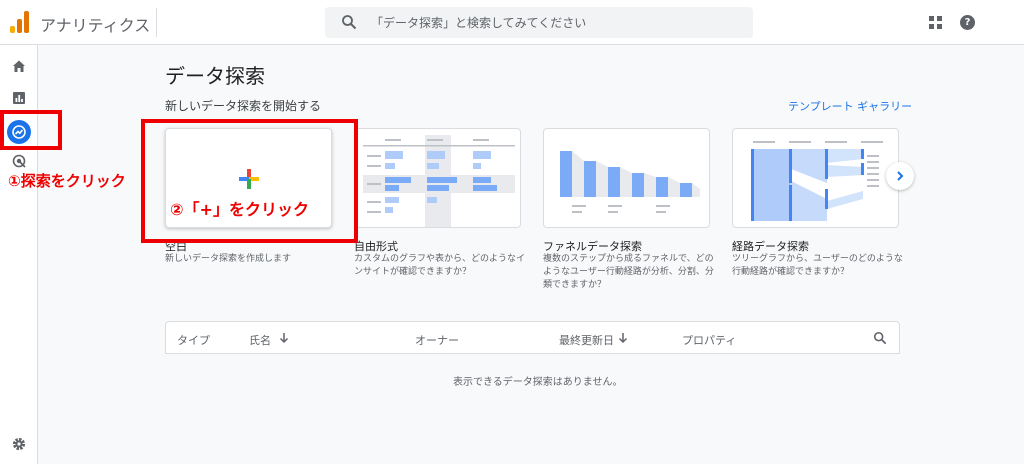  I want to click on header-divider, so click(156, 22).